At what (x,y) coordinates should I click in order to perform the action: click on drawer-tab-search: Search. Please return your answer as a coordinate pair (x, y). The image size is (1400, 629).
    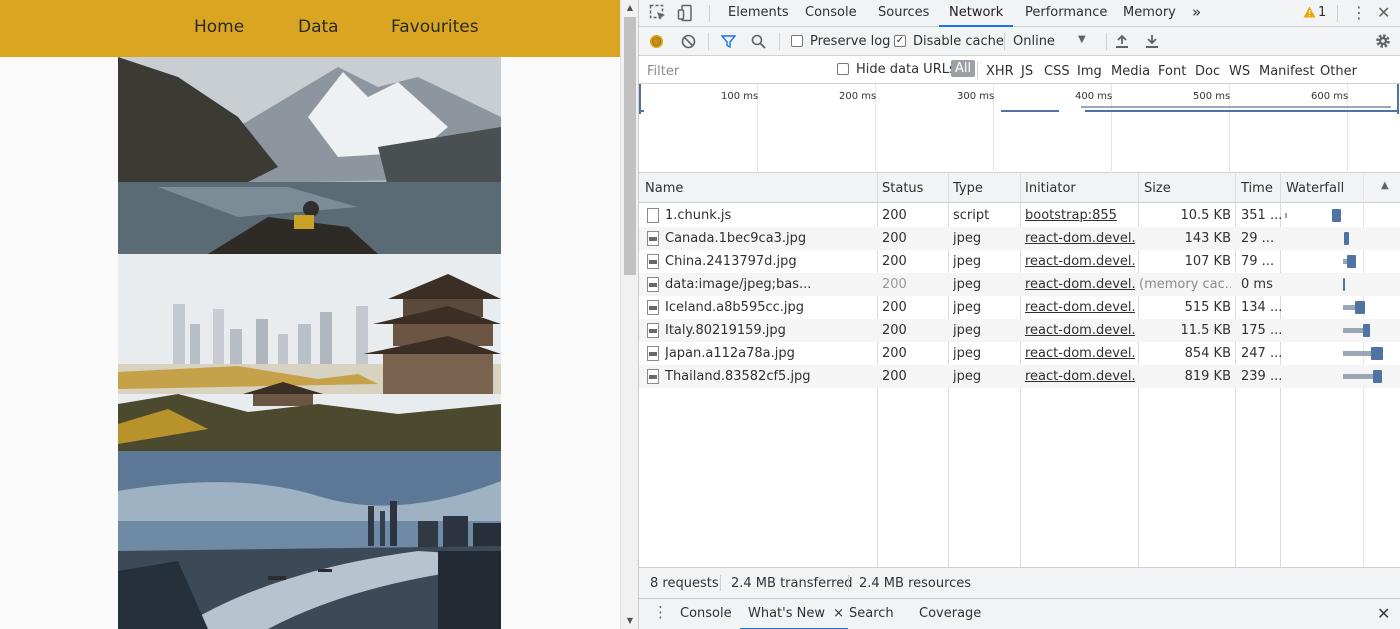
    Looking at the image, I should click on (871, 613).